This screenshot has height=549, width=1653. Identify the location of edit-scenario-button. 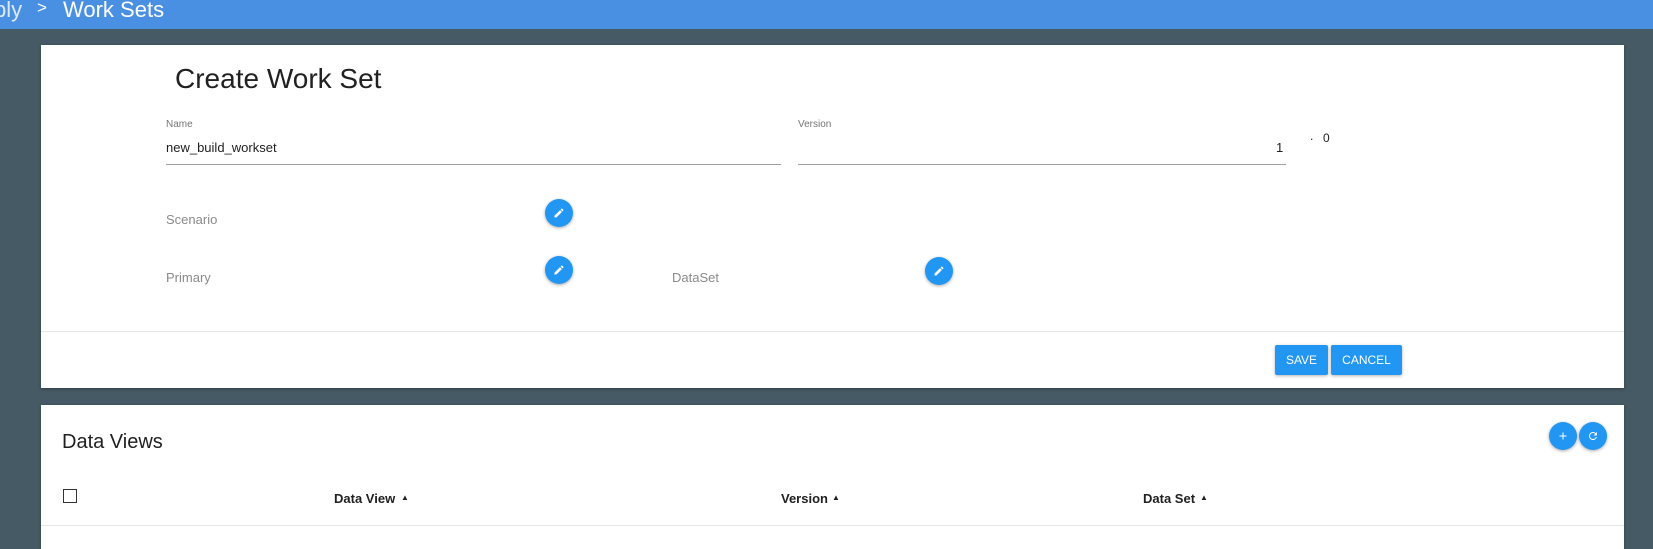
(559, 213).